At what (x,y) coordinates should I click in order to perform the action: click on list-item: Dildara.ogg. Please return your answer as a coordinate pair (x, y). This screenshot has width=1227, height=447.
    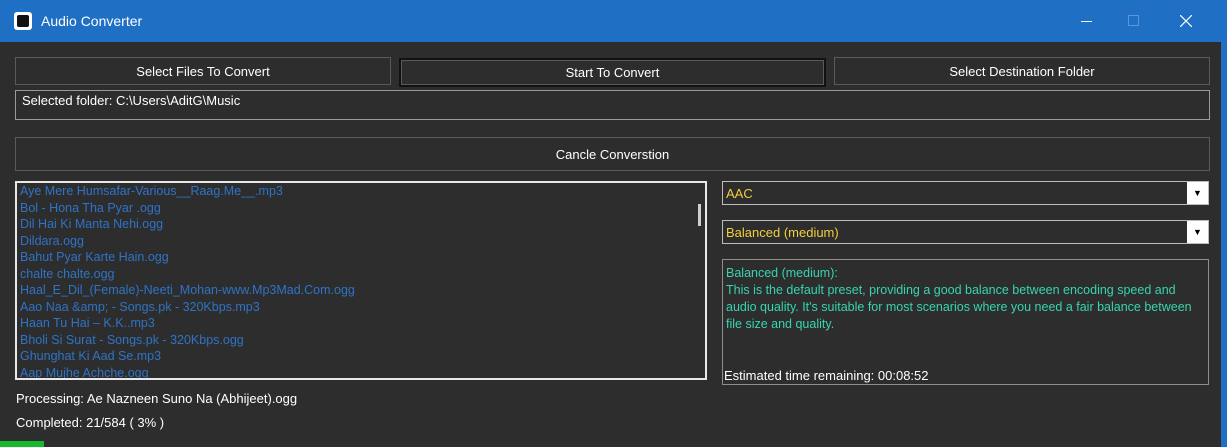
    Looking at the image, I should click on (361, 241).